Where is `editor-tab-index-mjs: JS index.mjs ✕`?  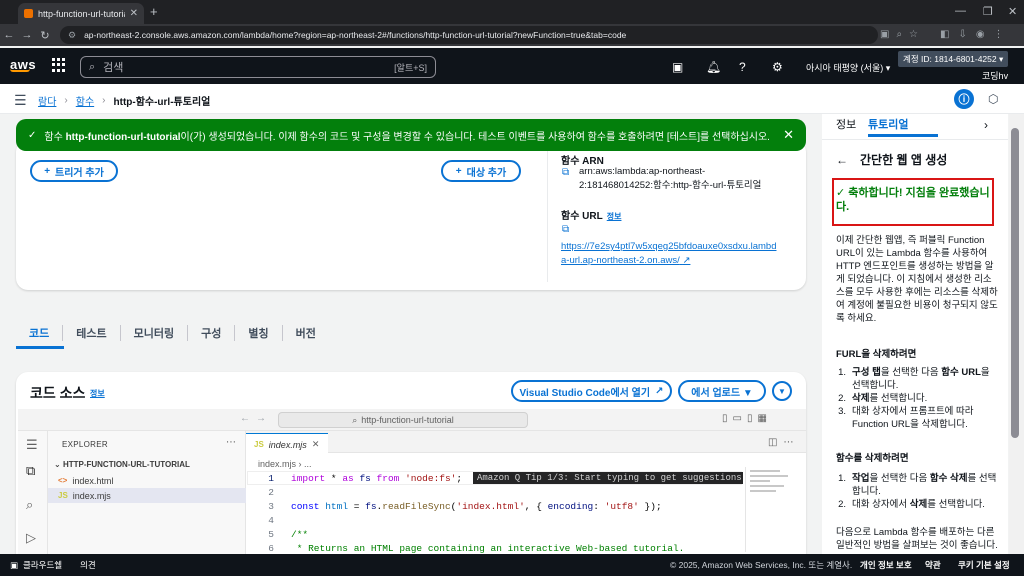
editor-tab-index-mjs: JS index.mjs ✕ is located at coordinates (287, 444).